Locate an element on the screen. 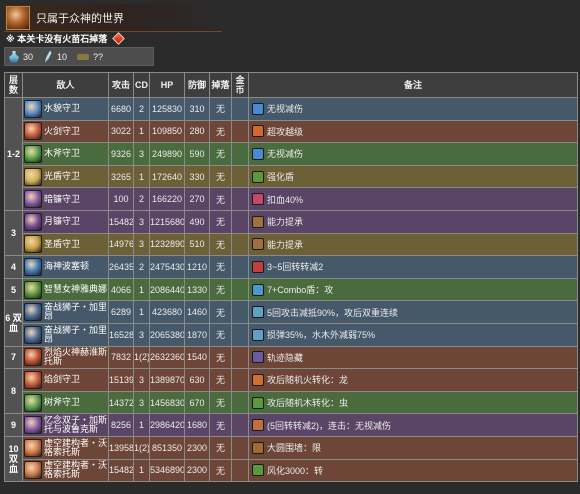 This screenshot has height=494, width=580. defense-cell: 2300 is located at coordinates (197, 470).